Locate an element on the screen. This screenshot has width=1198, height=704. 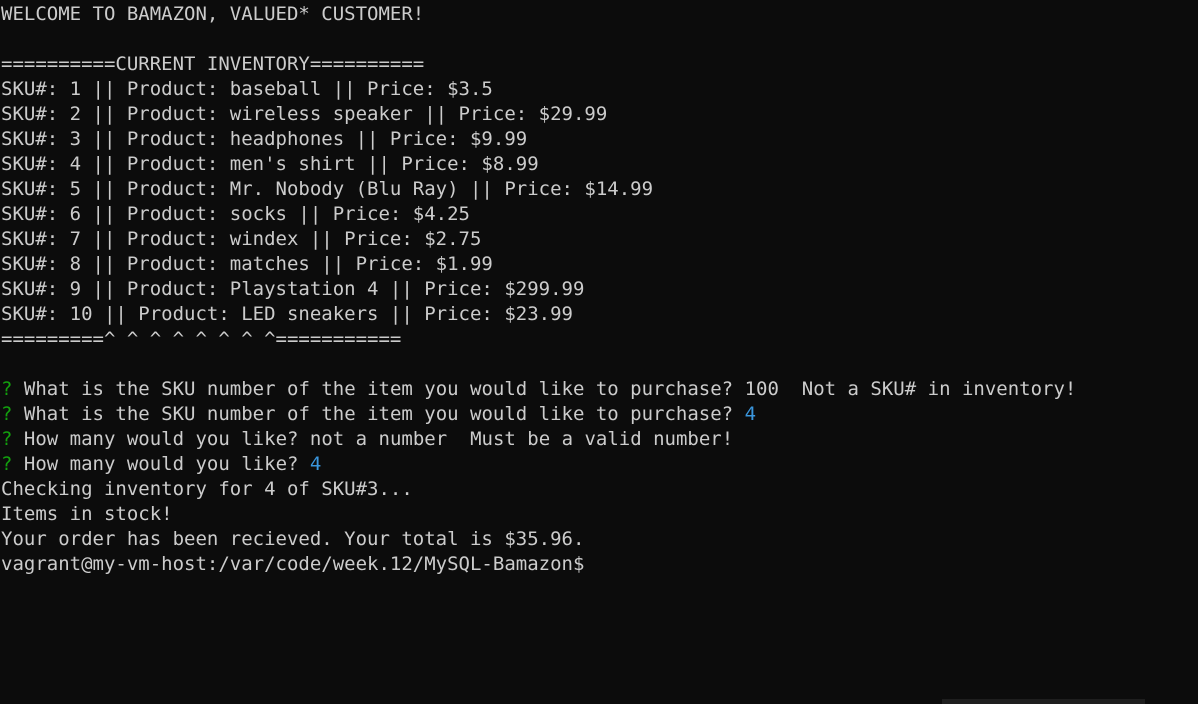
prompt-line: ? How many would you like? 4 is located at coordinates (599, 464).